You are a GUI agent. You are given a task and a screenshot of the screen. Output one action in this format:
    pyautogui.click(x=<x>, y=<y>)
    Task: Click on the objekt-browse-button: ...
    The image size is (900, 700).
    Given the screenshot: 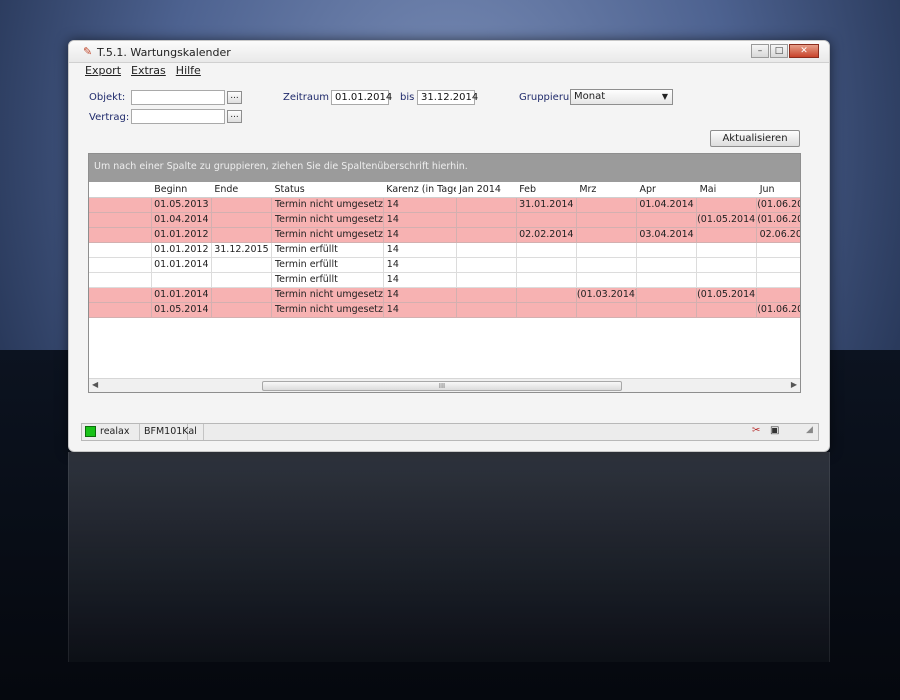 What is the action you would take?
    pyautogui.click(x=234, y=97)
    